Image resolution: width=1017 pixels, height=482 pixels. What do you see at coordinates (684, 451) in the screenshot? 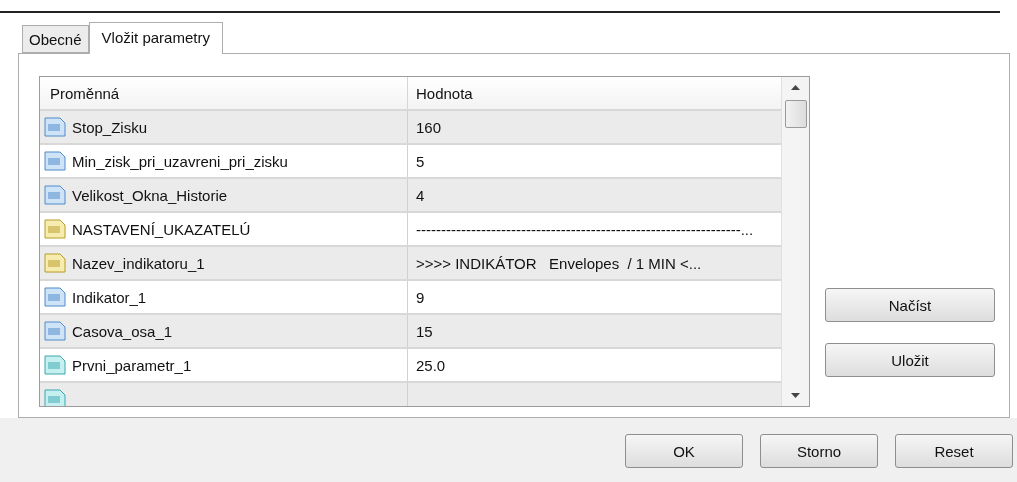
I see `dialog-button: OK` at bounding box center [684, 451].